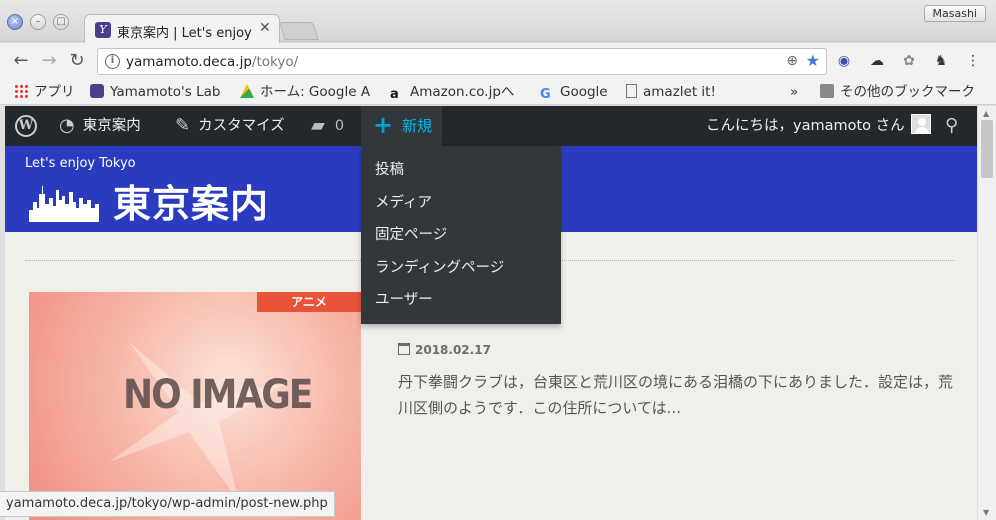 The image size is (996, 520). Describe the element at coordinates (909, 61) in the screenshot. I see `extension-puzzle-icon: ✿` at that location.